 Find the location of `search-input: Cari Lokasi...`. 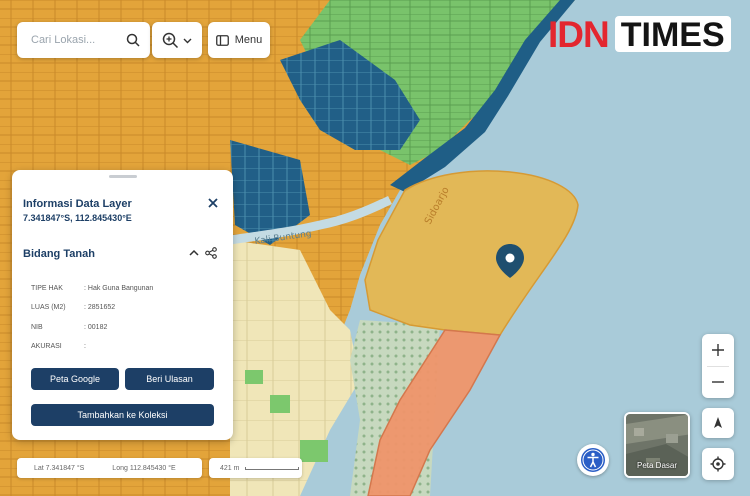

search-input: Cari Lokasi... is located at coordinates (78, 40).